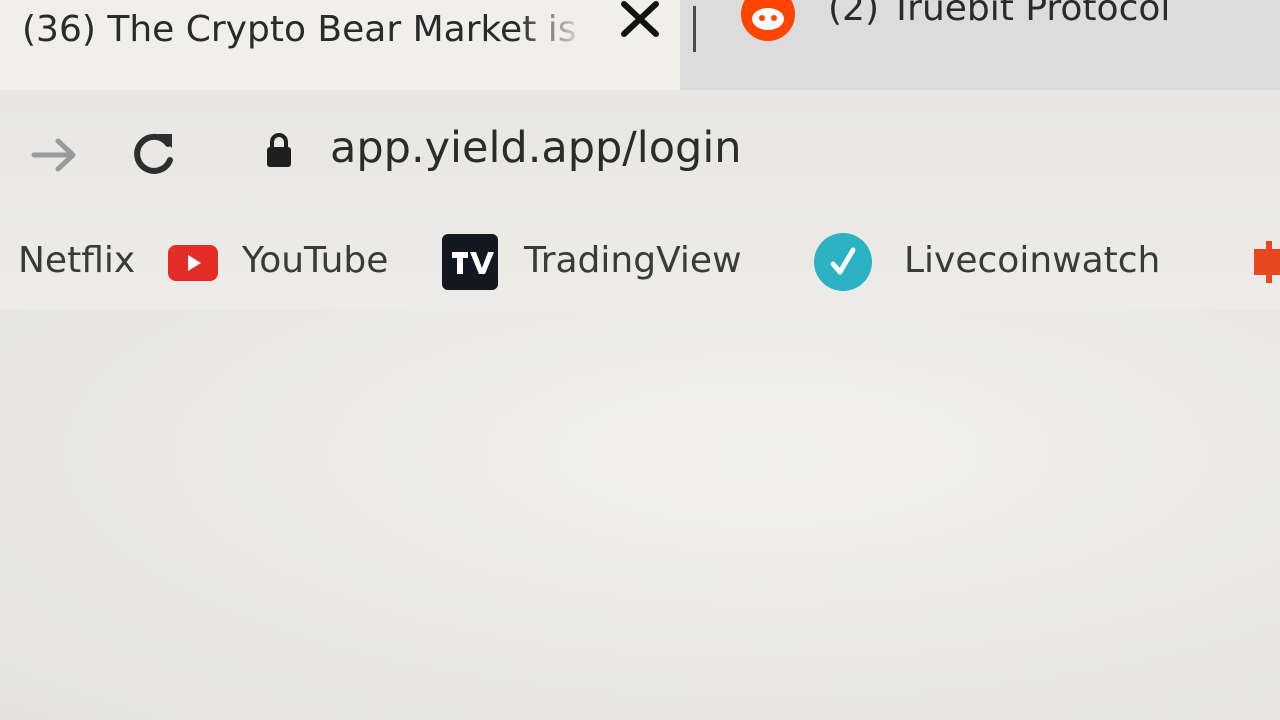 The height and width of the screenshot is (720, 1280). Describe the element at coordinates (990, 45) in the screenshot. I see `tab-inactive: (2) Truebit Protocol` at that location.